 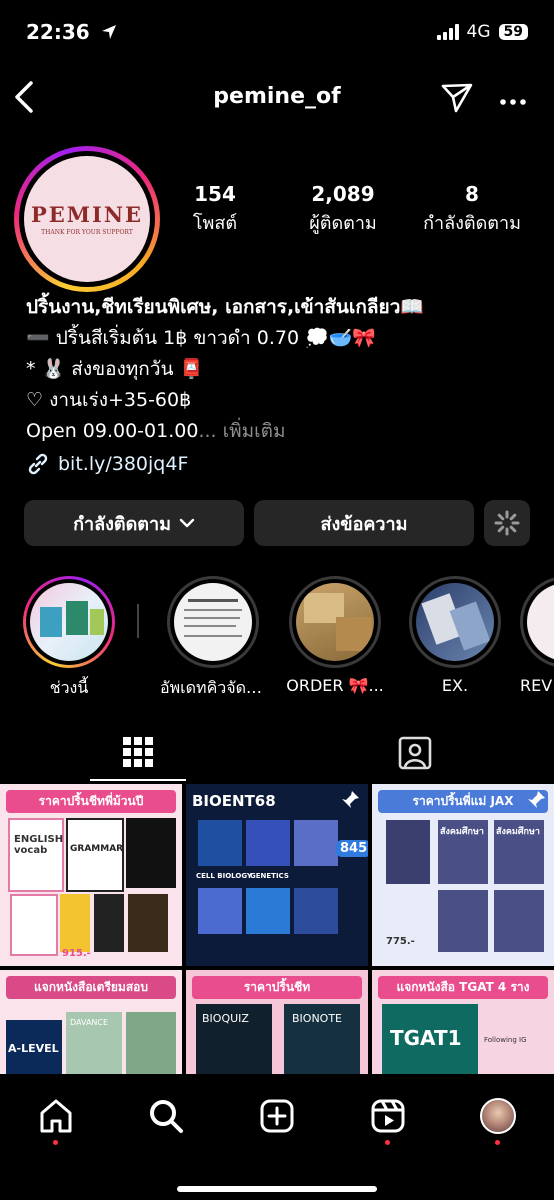 I want to click on spinner-icon, so click(x=507, y=523).